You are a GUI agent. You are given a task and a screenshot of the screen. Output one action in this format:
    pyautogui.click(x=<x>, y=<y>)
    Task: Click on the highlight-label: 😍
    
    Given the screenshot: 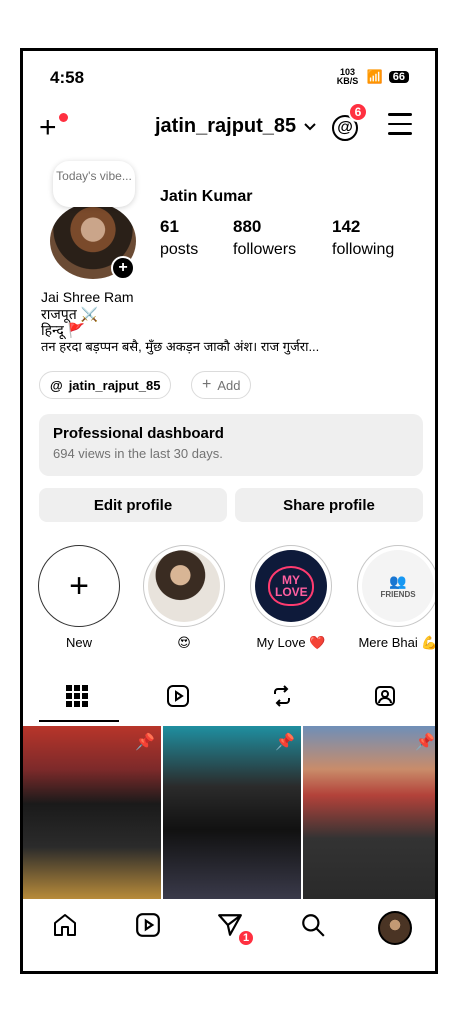 What is the action you would take?
    pyautogui.click(x=184, y=642)
    